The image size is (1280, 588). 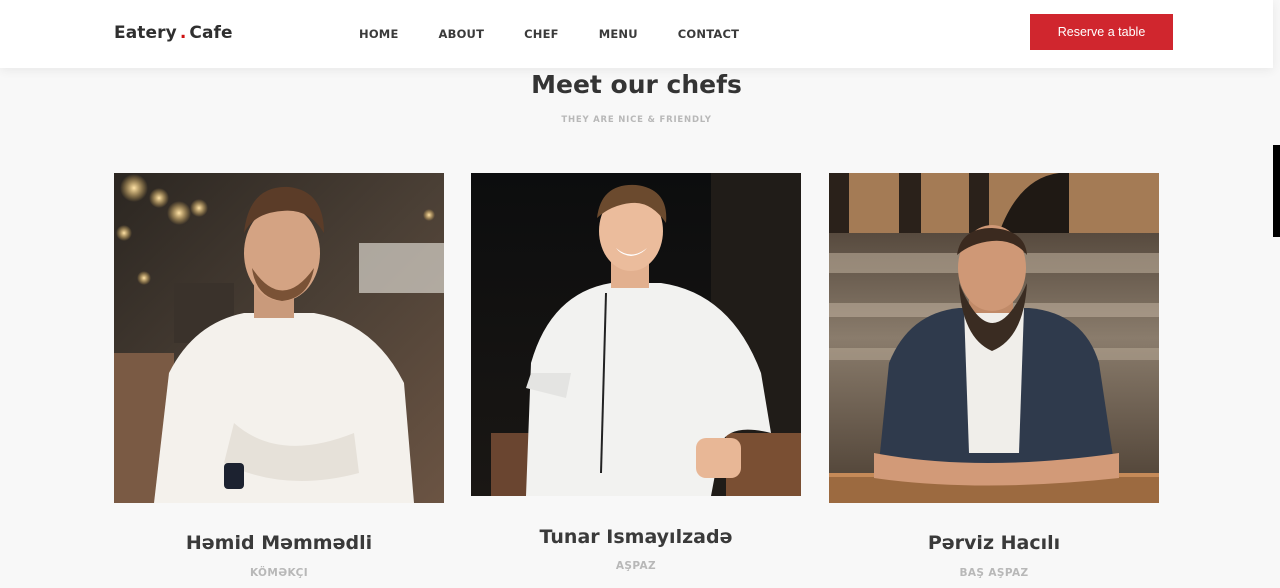 I want to click on scrollbar-track, so click(x=1276, y=294).